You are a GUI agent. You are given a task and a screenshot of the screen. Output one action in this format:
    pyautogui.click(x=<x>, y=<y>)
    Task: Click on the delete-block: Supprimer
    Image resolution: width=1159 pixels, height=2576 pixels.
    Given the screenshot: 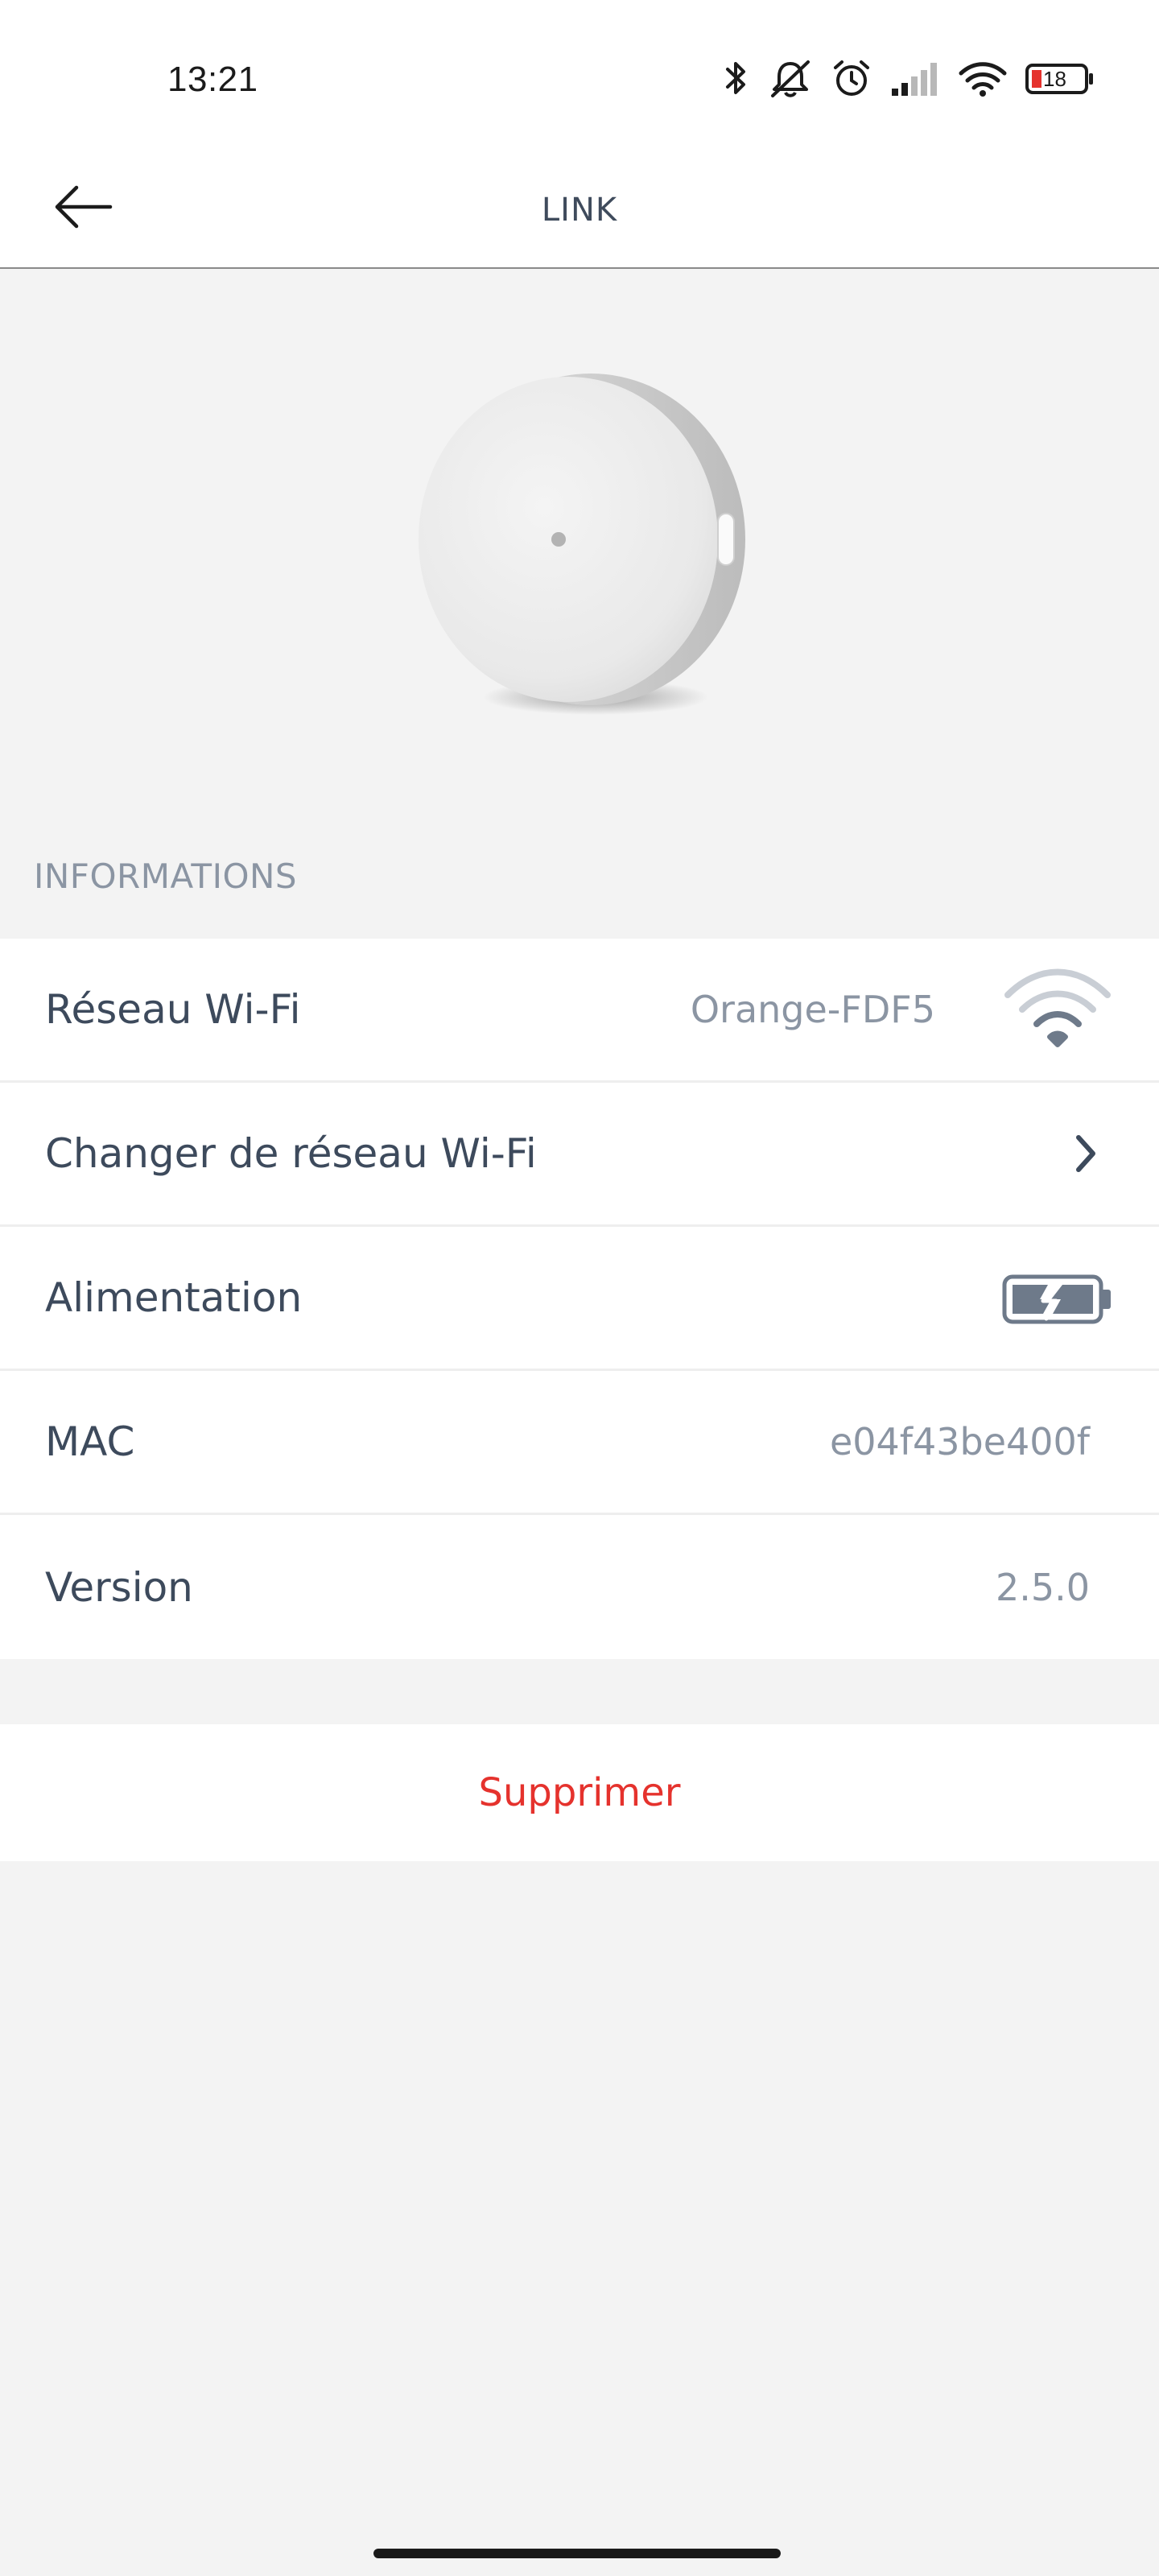 What is the action you would take?
    pyautogui.click(x=579, y=1792)
    